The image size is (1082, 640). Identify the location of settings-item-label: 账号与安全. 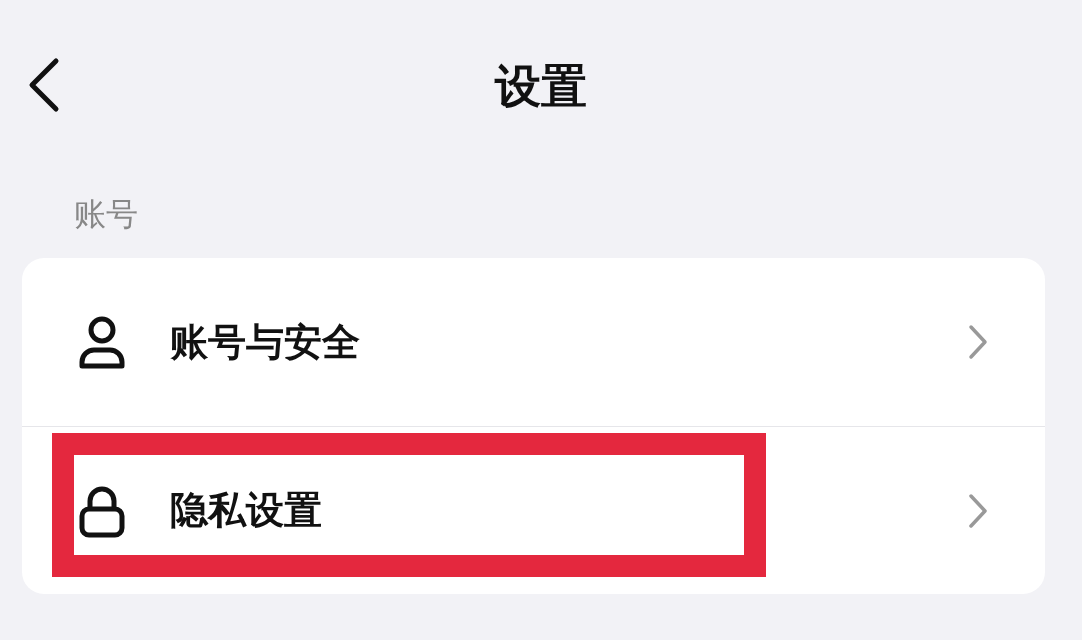
(265, 342).